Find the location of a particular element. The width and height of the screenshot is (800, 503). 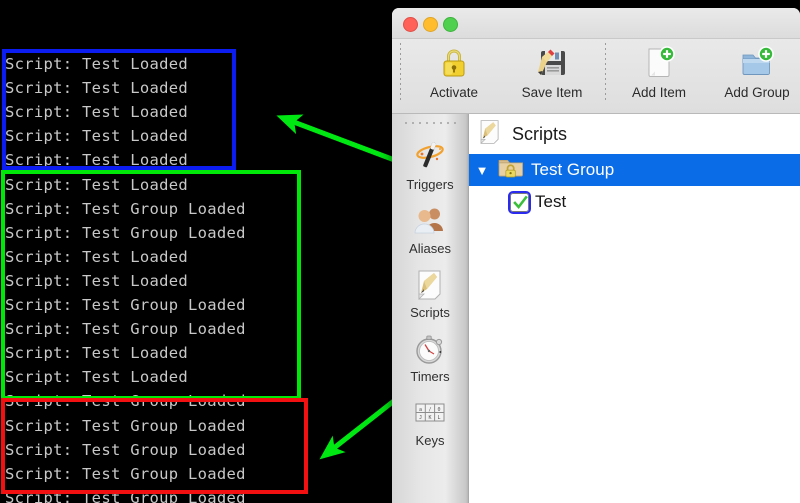

svg-text: 0 is located at coordinates (439, 410).